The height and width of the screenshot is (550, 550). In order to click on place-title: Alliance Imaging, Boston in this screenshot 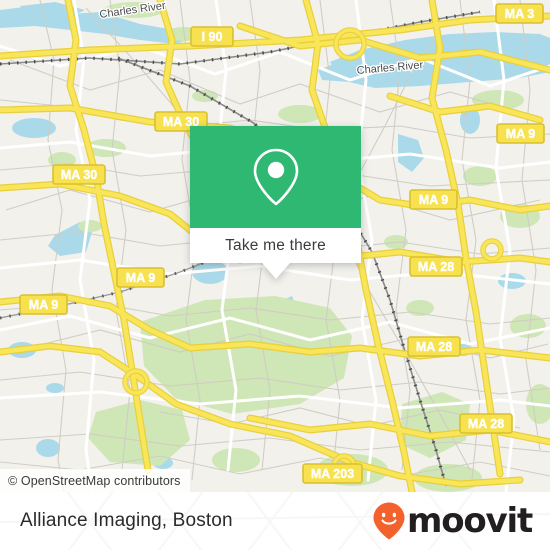, I will do `click(126, 520)`.